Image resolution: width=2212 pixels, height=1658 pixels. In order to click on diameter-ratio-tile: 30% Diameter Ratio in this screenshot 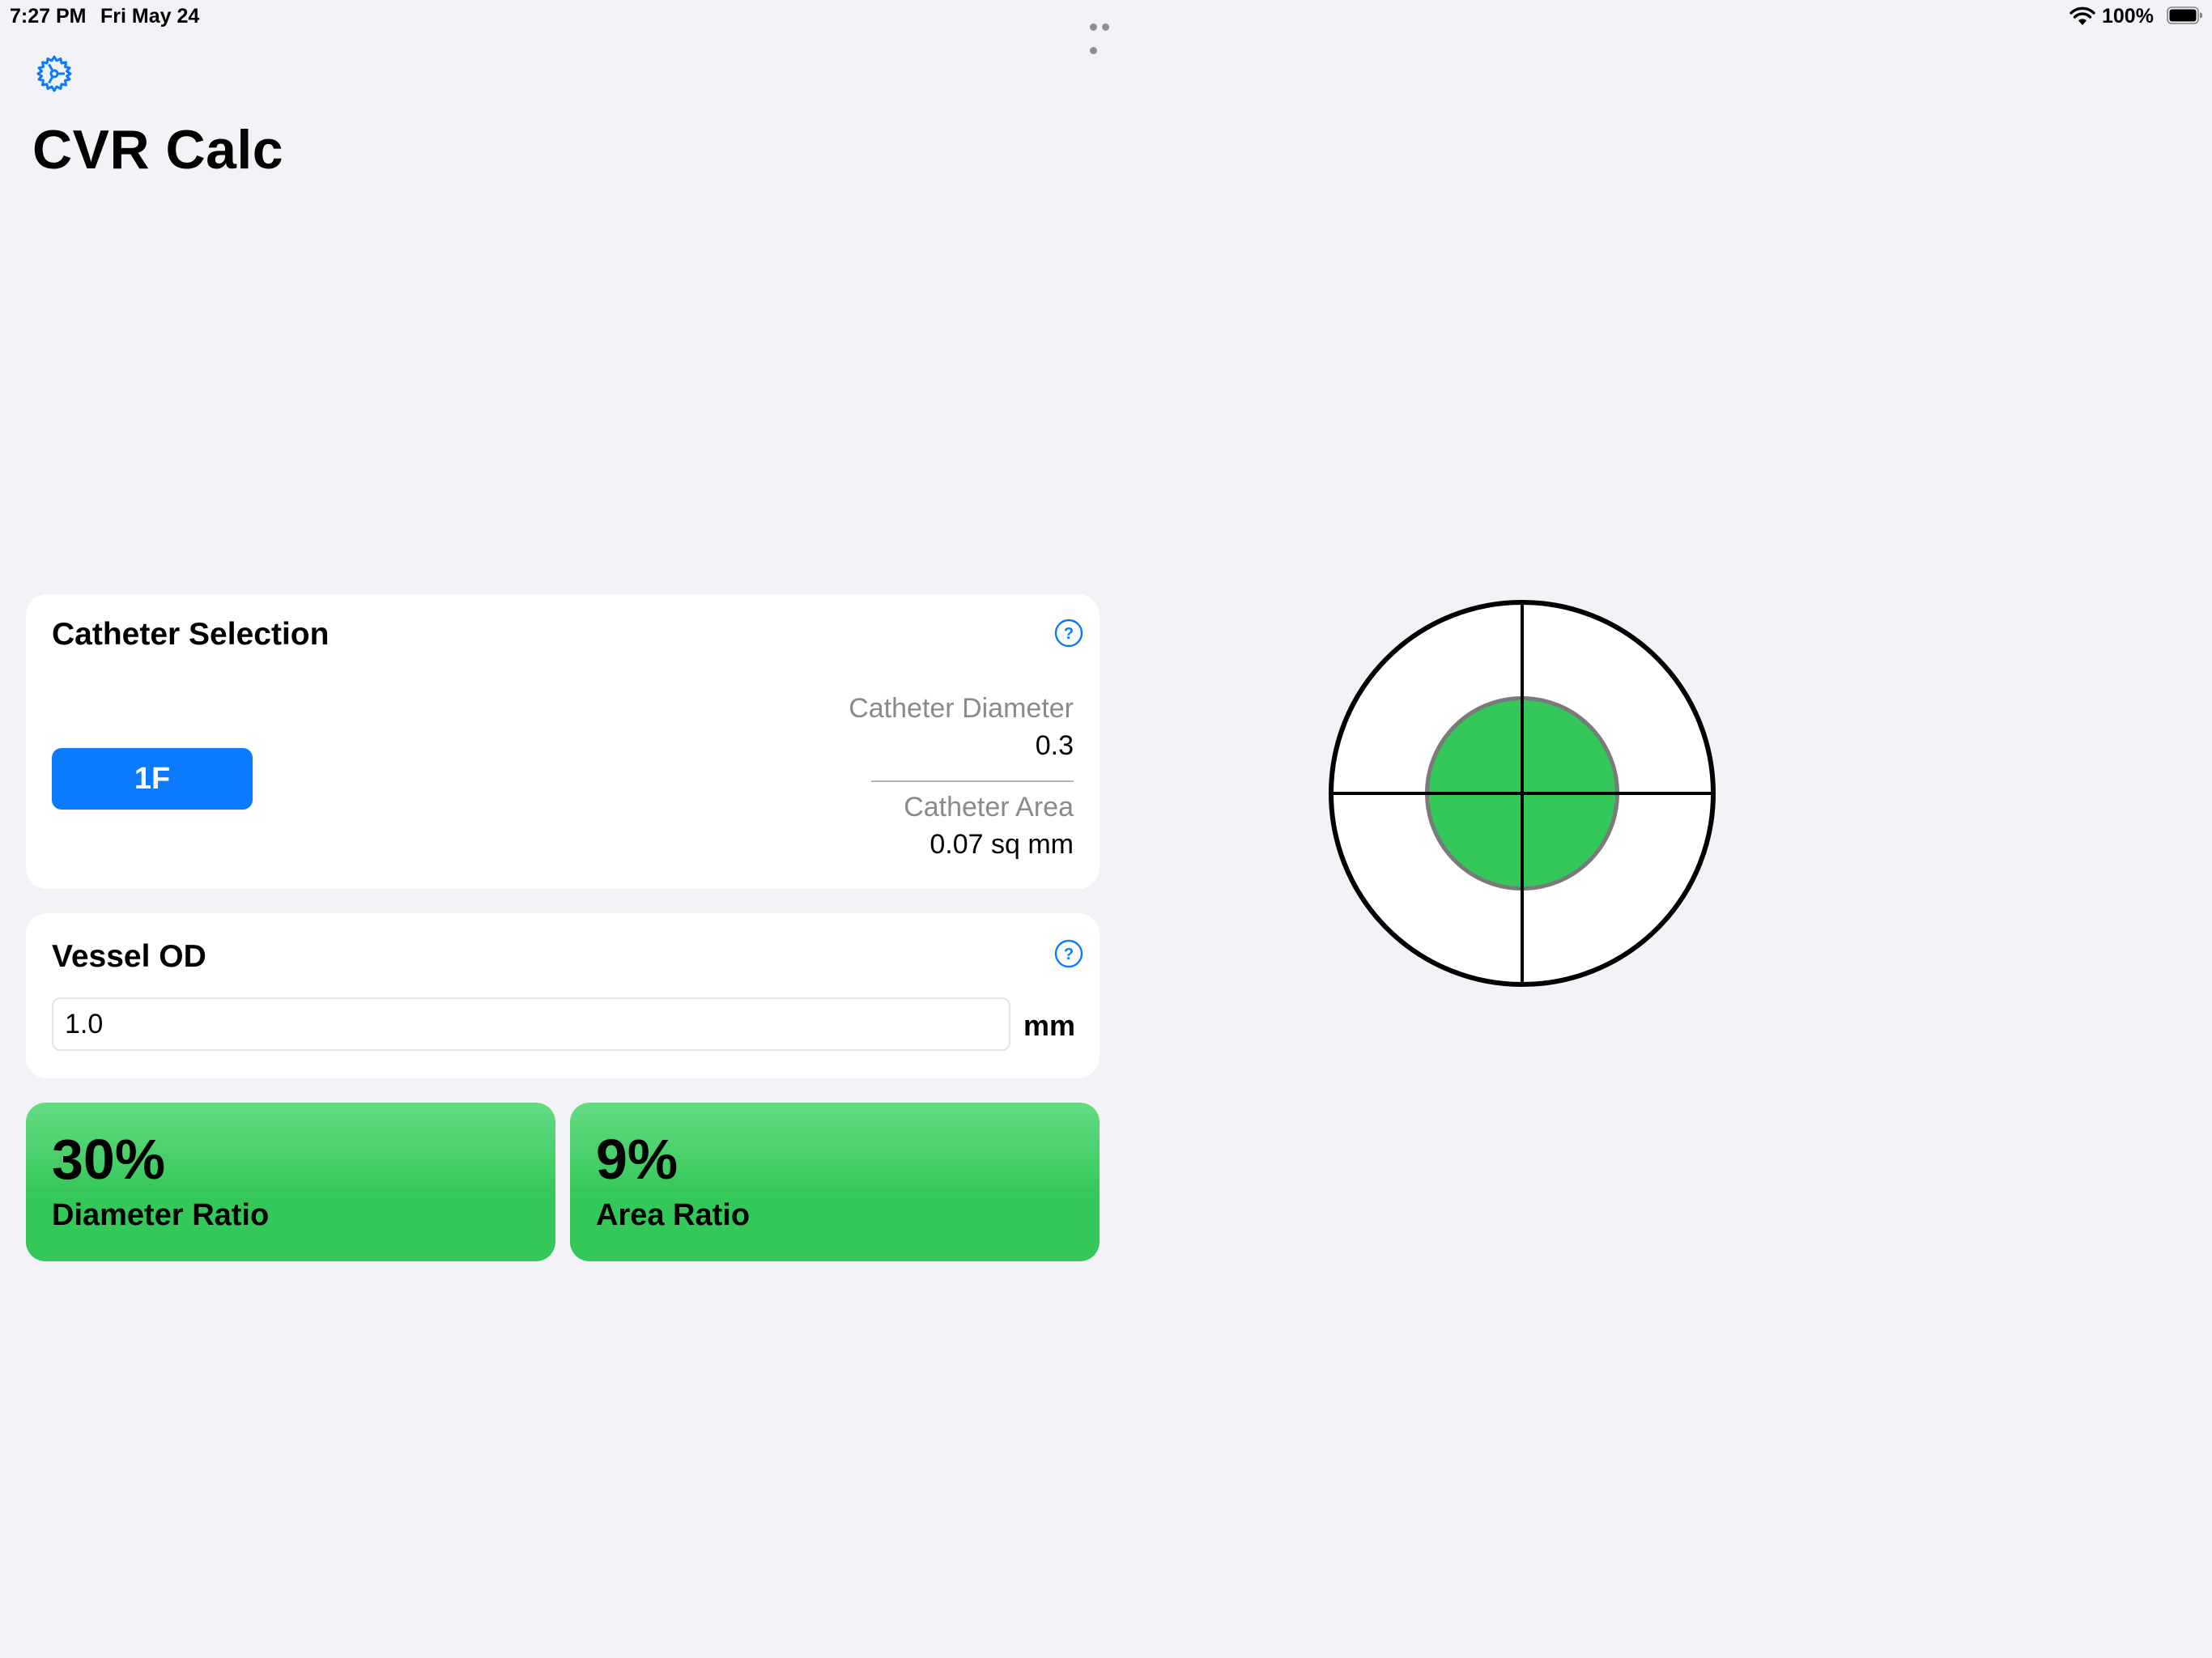, I will do `click(291, 1182)`.